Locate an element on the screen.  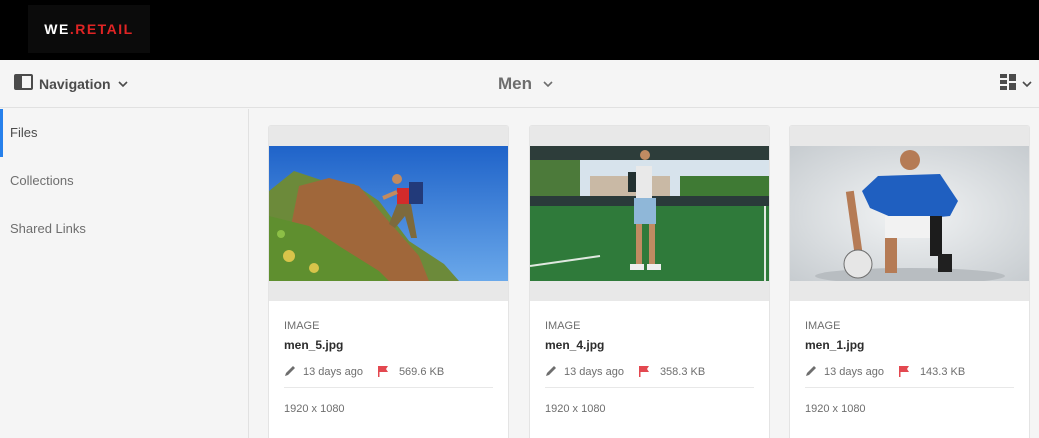
sidebar-item-collections: Collections is located at coordinates (124, 181).